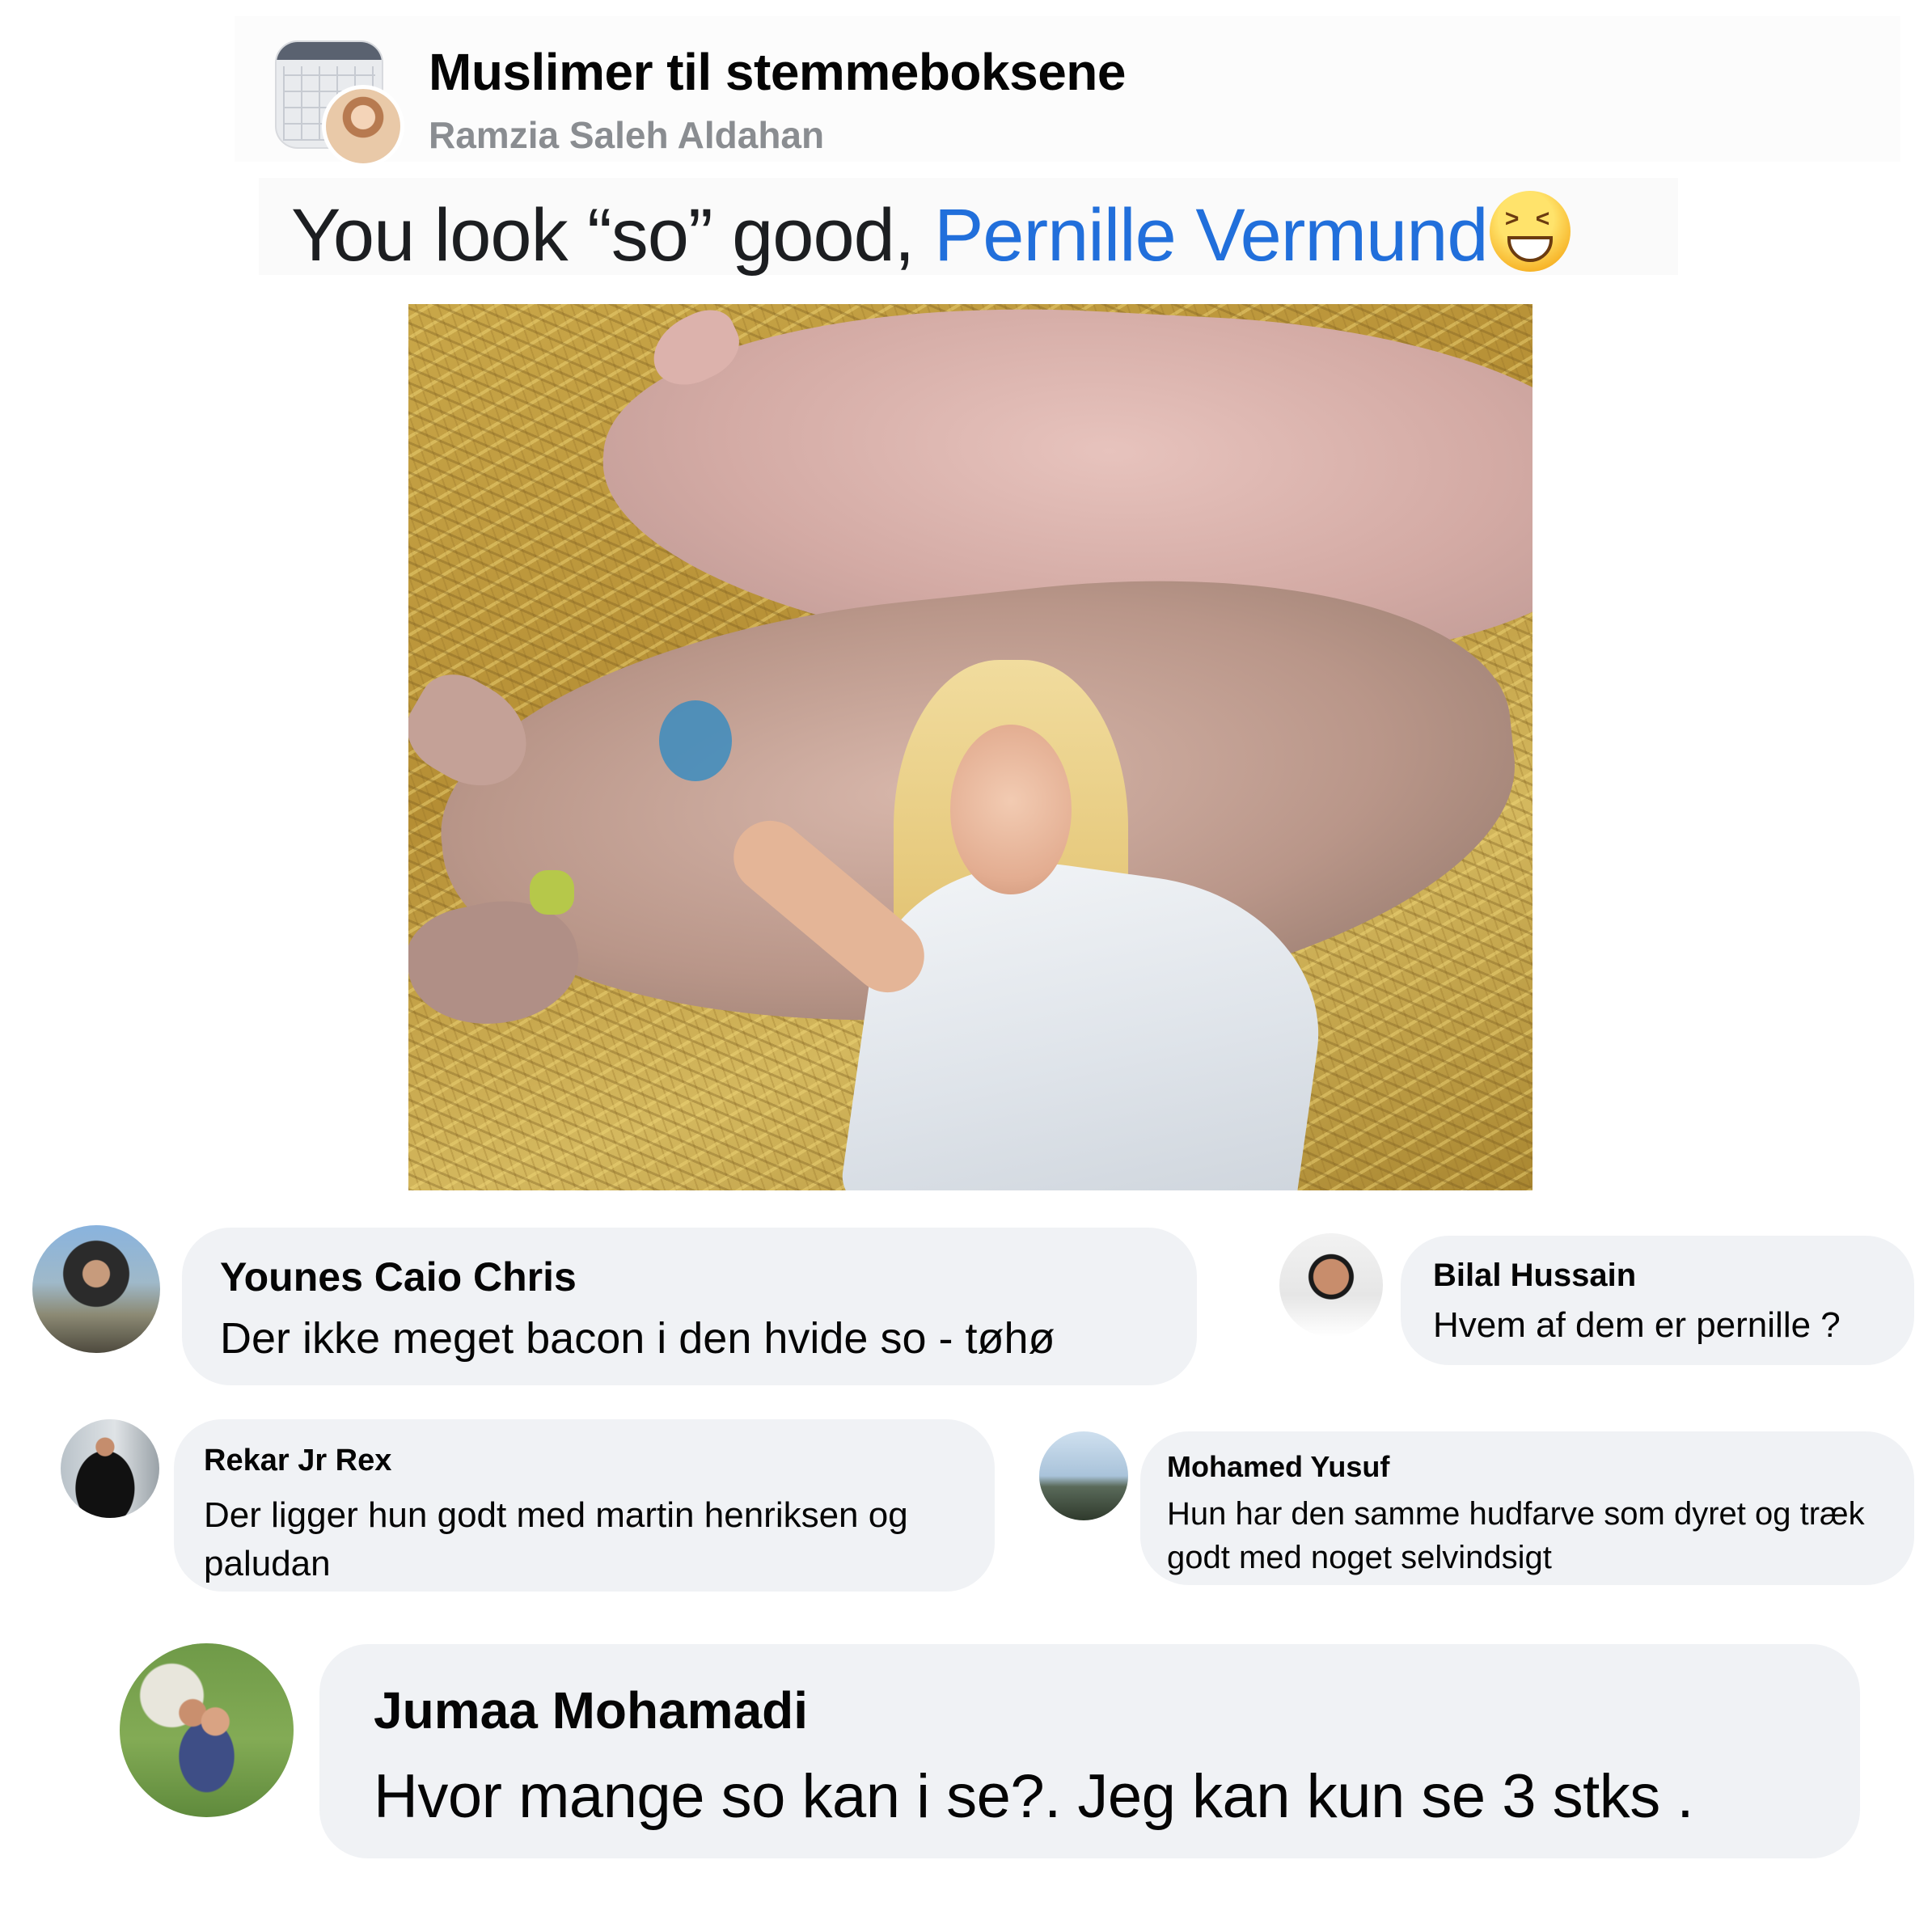 The height and width of the screenshot is (1932, 1932). Describe the element at coordinates (1211, 236) in the screenshot. I see `mention-link: Pernille Vermund` at that location.